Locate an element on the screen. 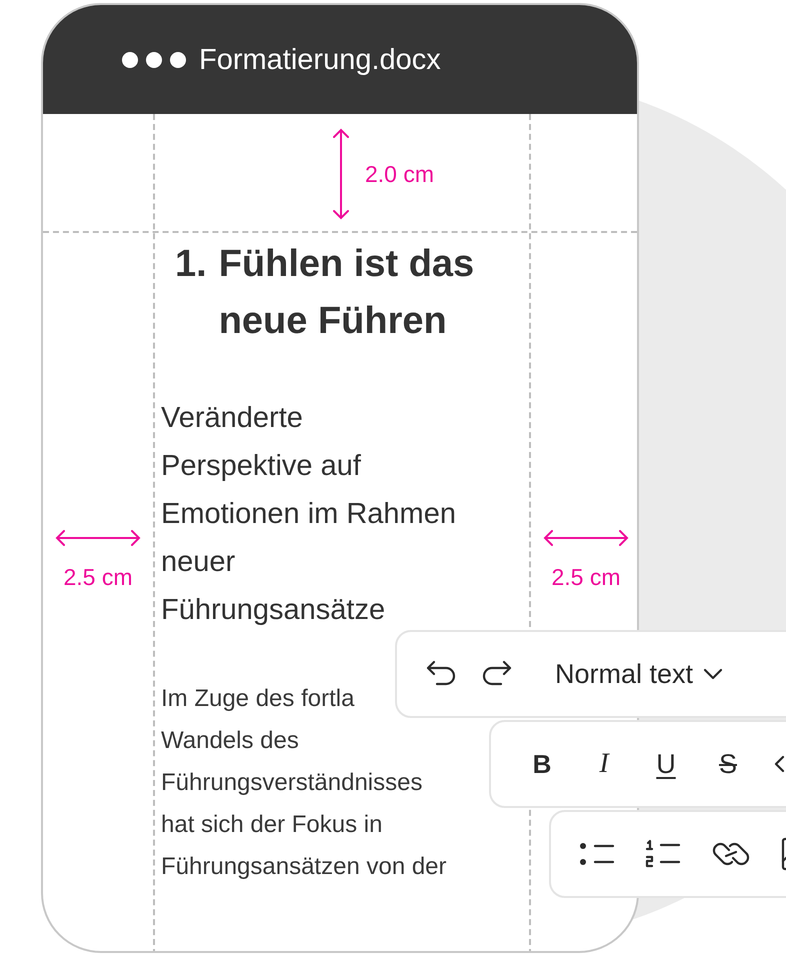 Image resolution: width=786 pixels, height=959 pixels. subheading-line: Veränderte is located at coordinates (232, 418).